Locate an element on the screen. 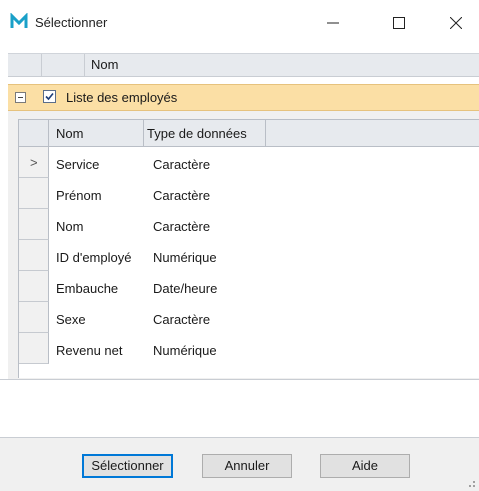 This screenshot has width=479, height=491. outer-grid-header: Nom is located at coordinates (243, 65).